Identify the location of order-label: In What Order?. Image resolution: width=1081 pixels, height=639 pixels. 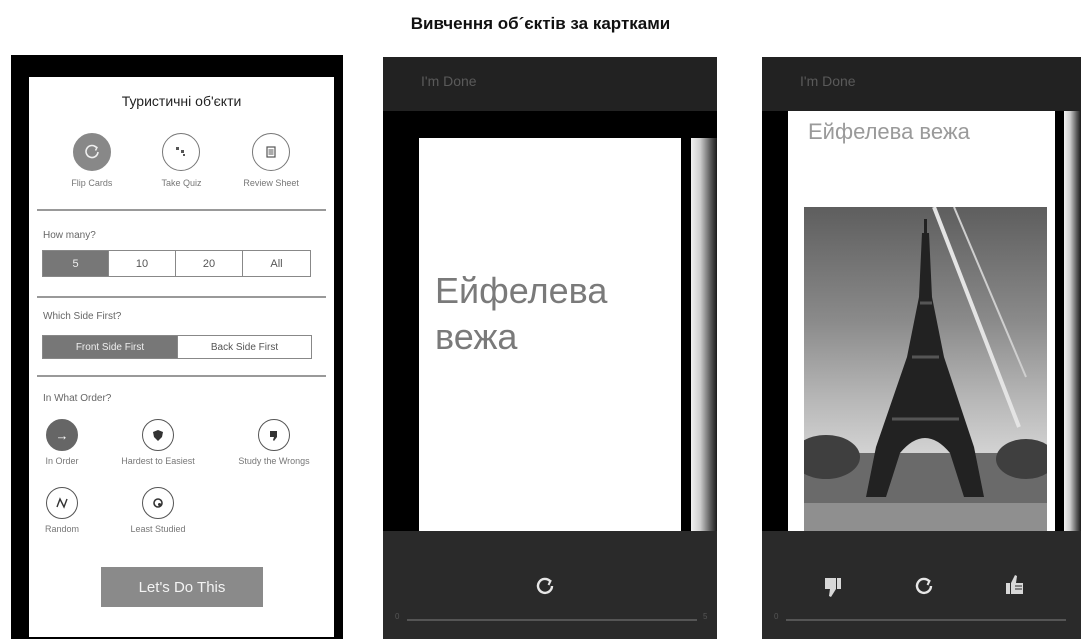
(77, 398).